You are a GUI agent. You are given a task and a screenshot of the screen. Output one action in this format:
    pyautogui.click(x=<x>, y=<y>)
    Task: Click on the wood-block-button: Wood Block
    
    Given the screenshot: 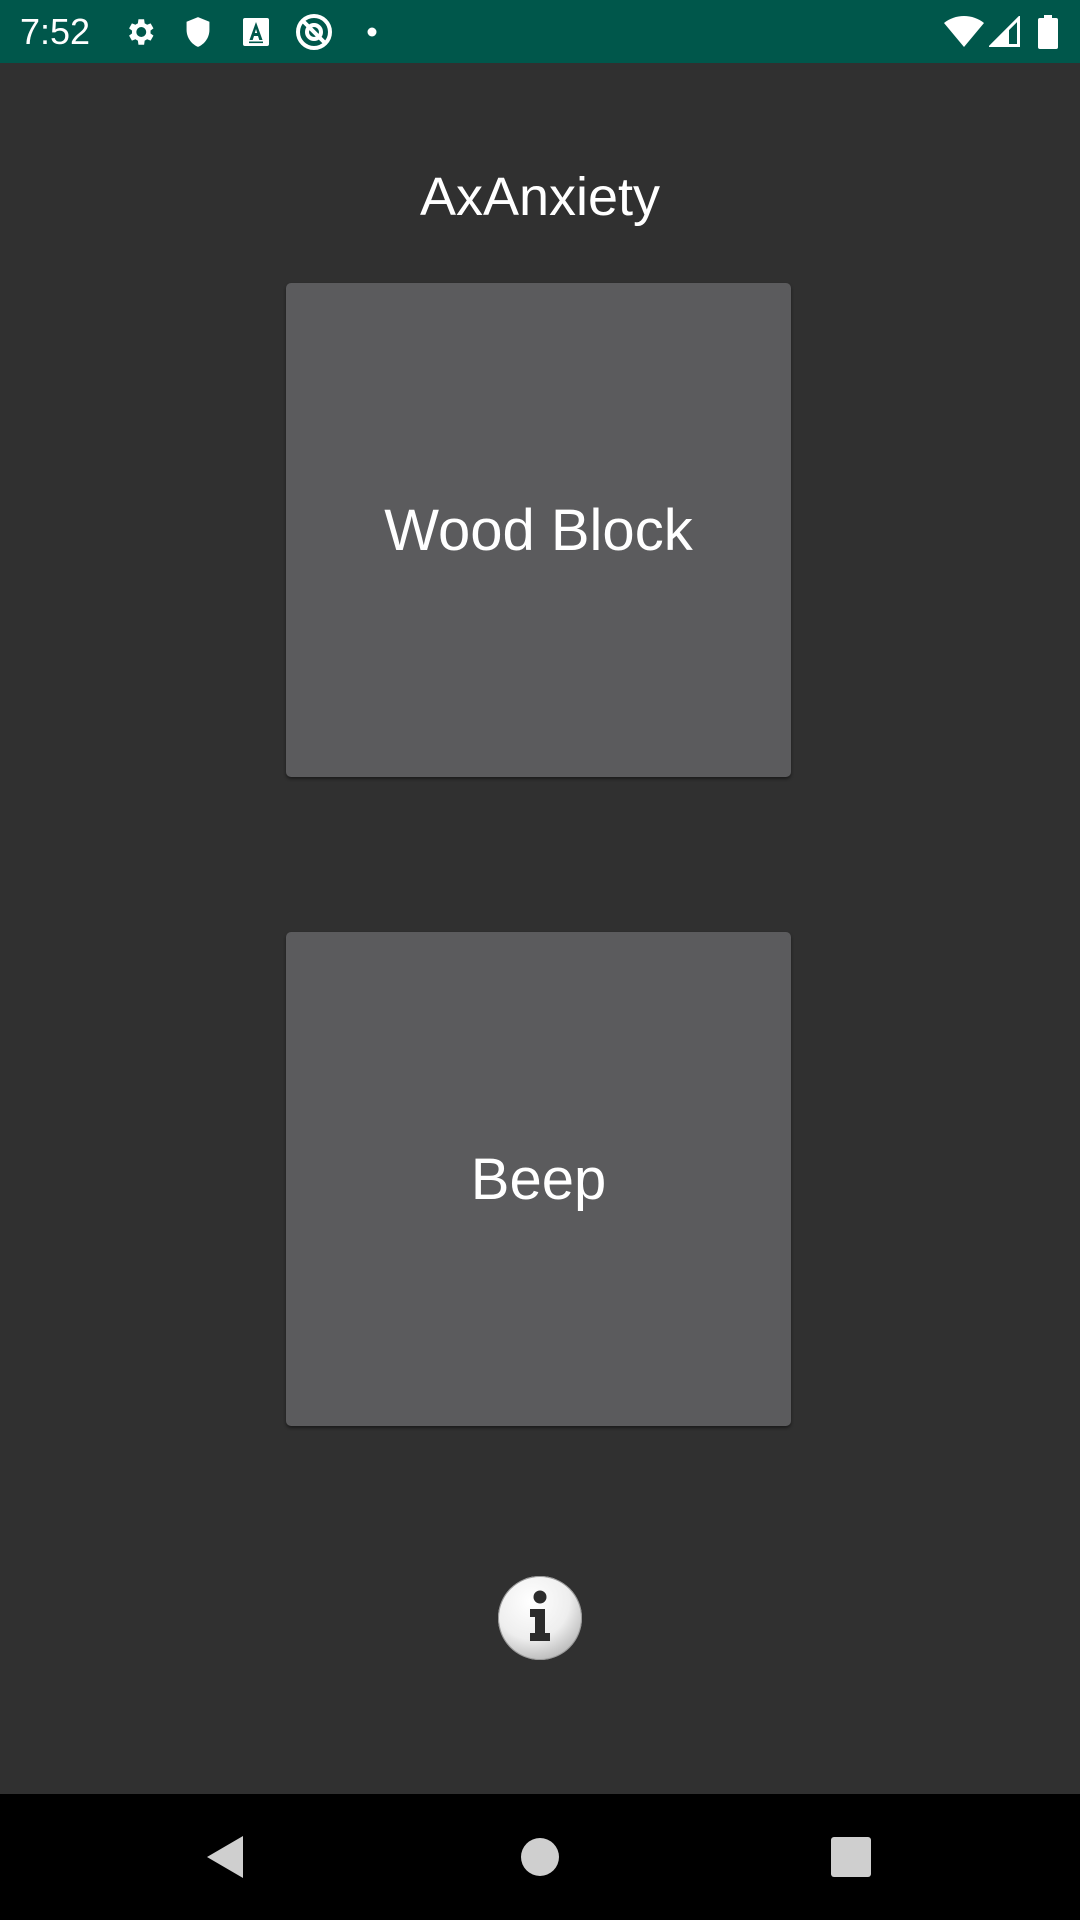 What is the action you would take?
    pyautogui.click(x=538, y=530)
    